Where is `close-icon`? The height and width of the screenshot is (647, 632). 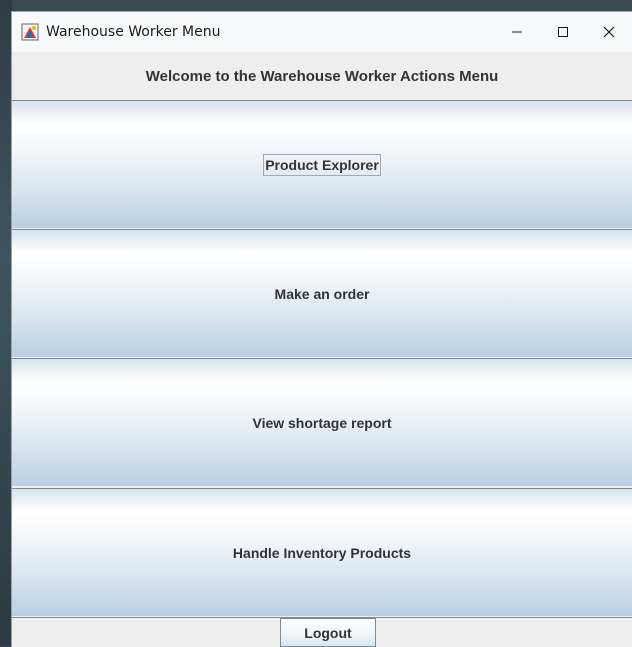 close-icon is located at coordinates (609, 32).